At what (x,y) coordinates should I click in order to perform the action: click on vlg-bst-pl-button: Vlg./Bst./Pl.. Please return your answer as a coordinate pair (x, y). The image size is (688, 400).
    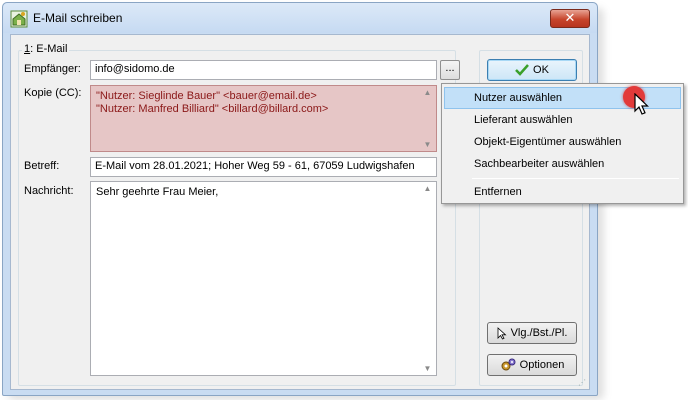
    Looking at the image, I should click on (532, 333).